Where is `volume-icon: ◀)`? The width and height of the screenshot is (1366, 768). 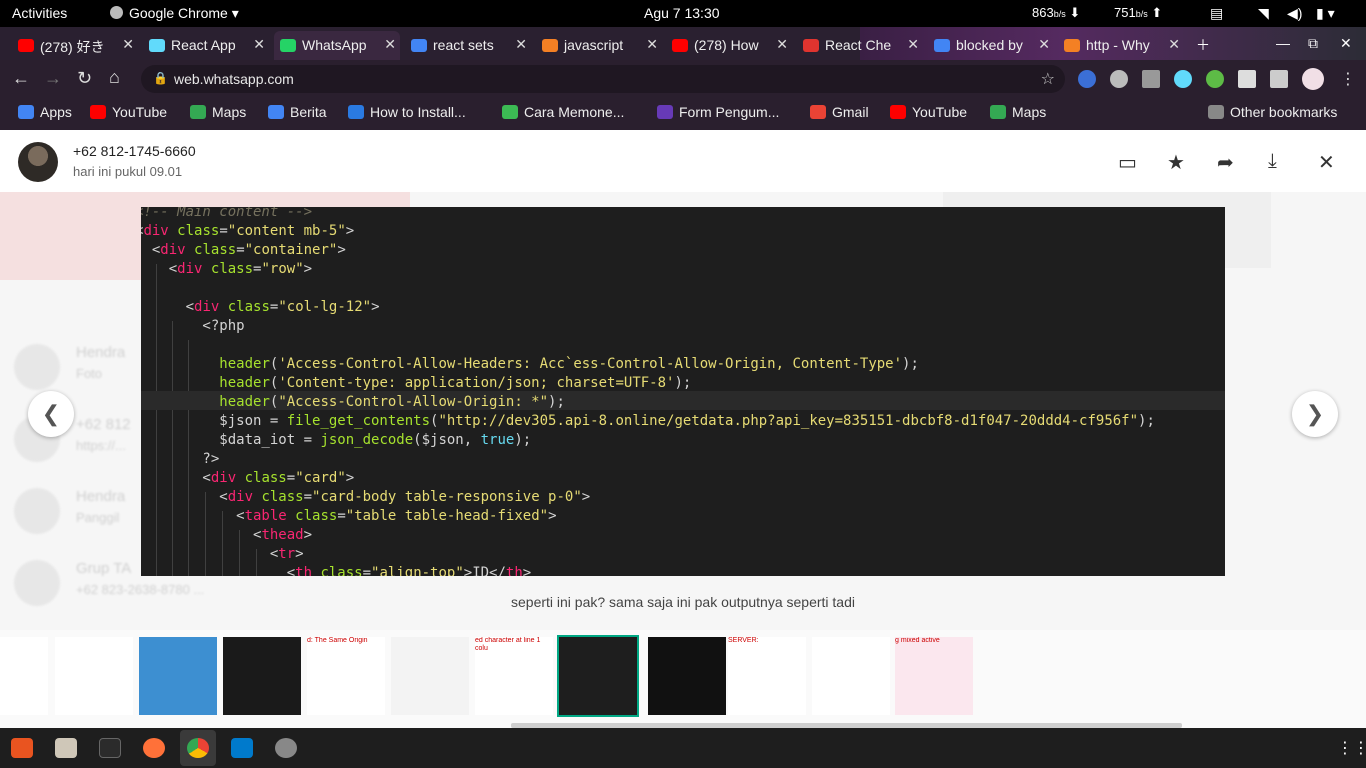
volume-icon: ◀) is located at coordinates (1294, 13).